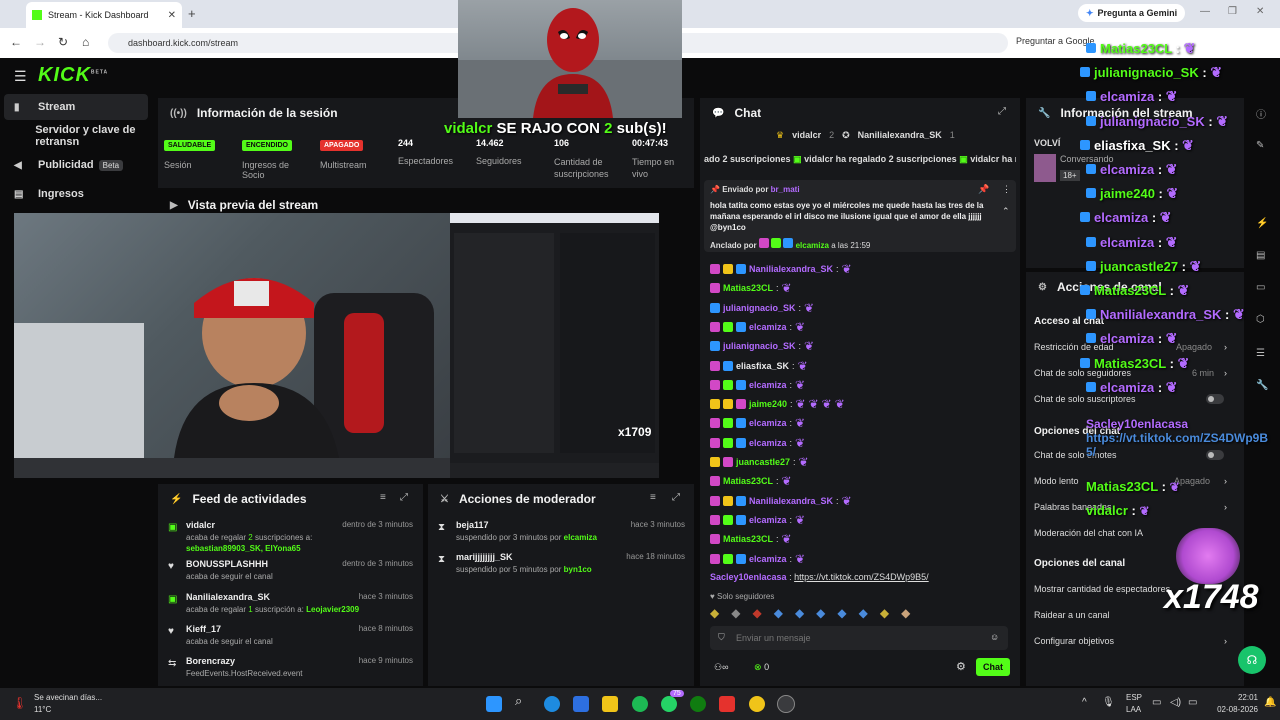 This screenshot has height=720, width=1280. What do you see at coordinates (1260, 11) in the screenshot?
I see `close-window-icon: ✕` at bounding box center [1260, 11].